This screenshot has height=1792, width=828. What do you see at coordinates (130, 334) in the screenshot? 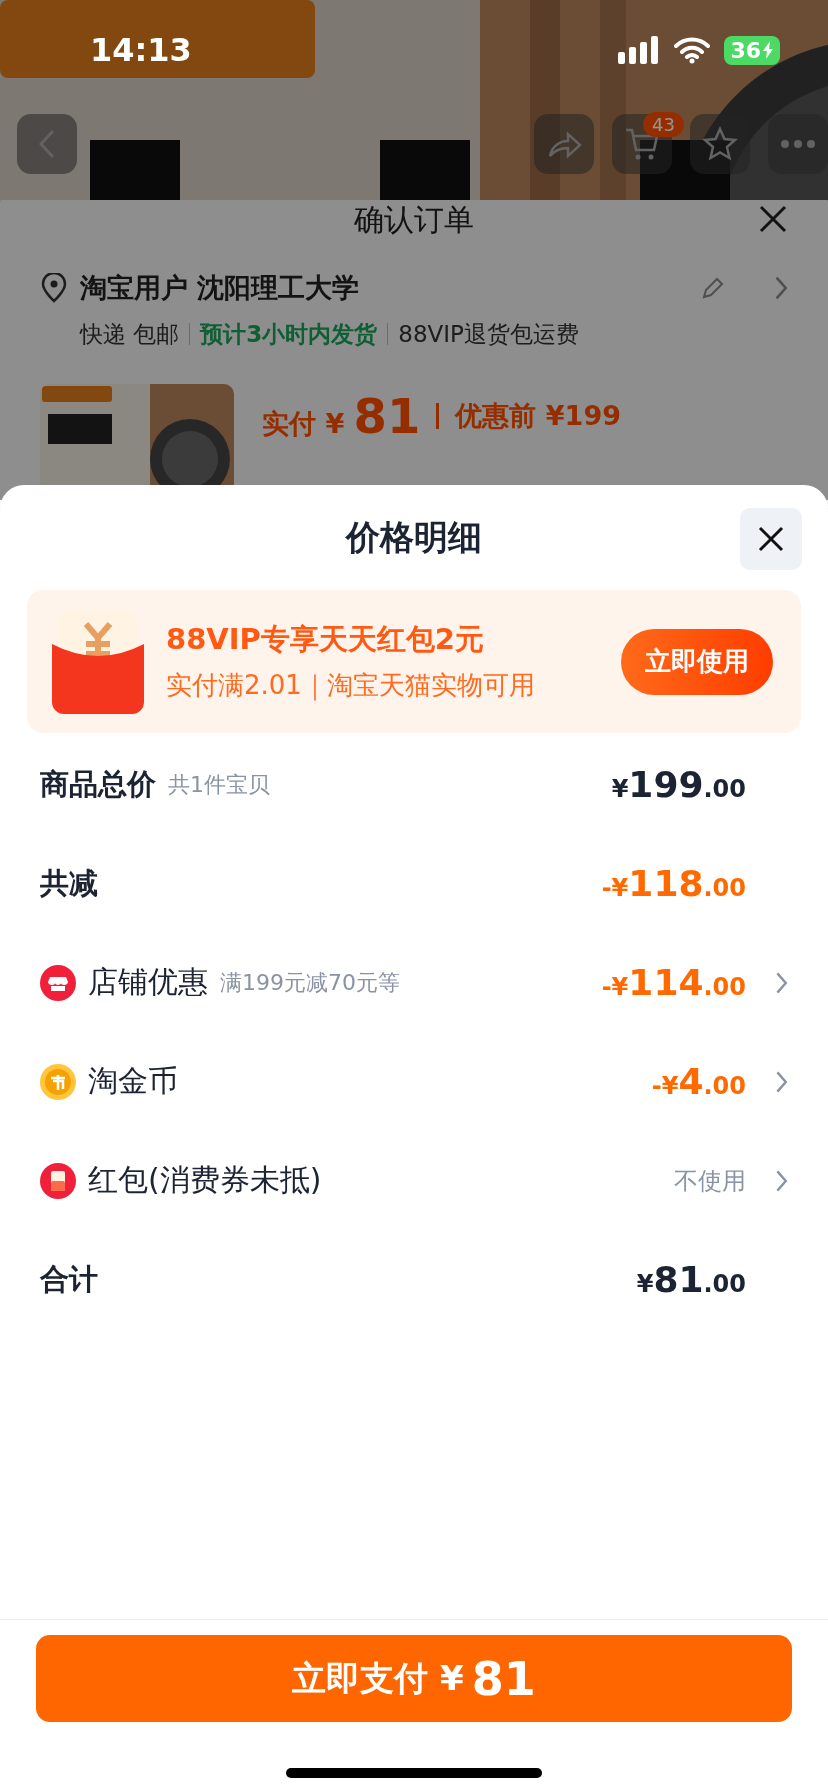
I see `shipping-info: 快递 包邮` at bounding box center [130, 334].